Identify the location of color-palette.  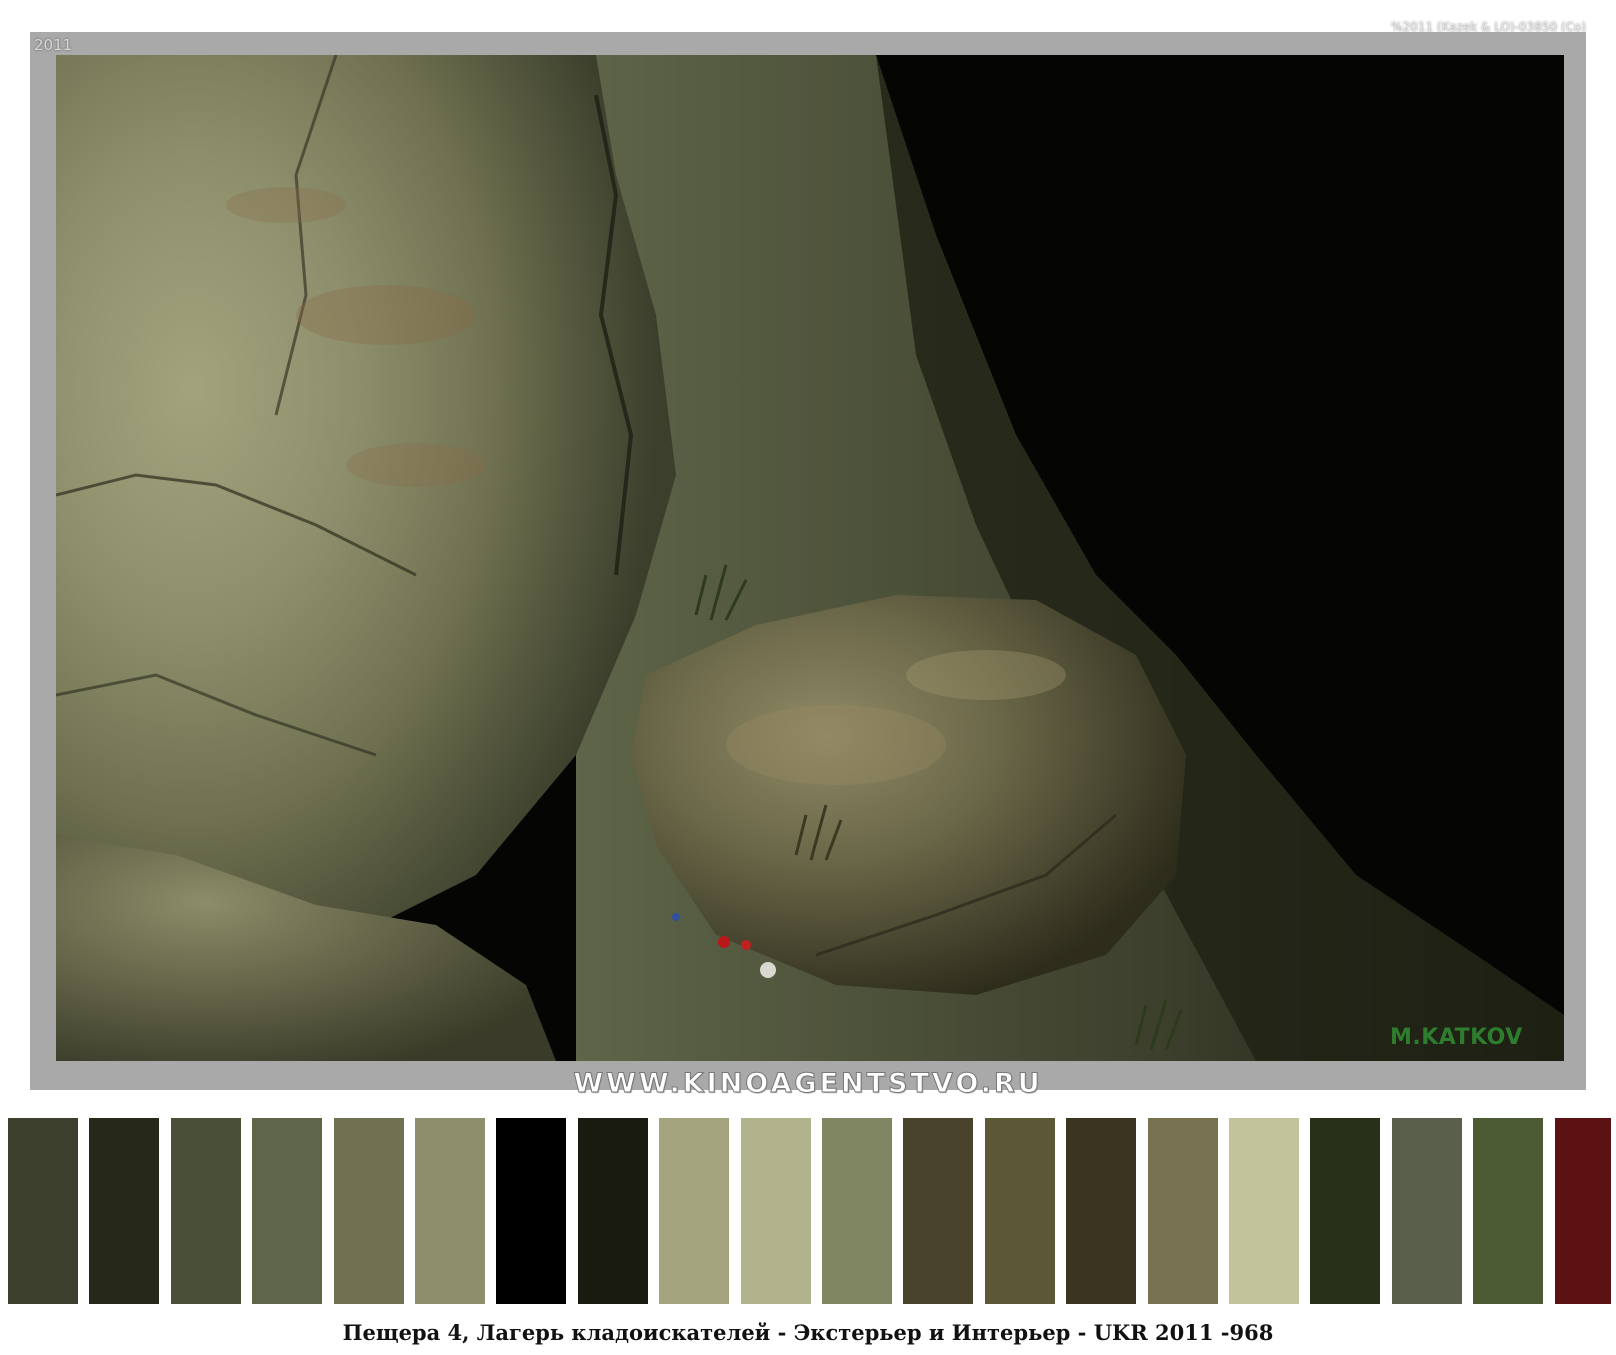
(808, 1211).